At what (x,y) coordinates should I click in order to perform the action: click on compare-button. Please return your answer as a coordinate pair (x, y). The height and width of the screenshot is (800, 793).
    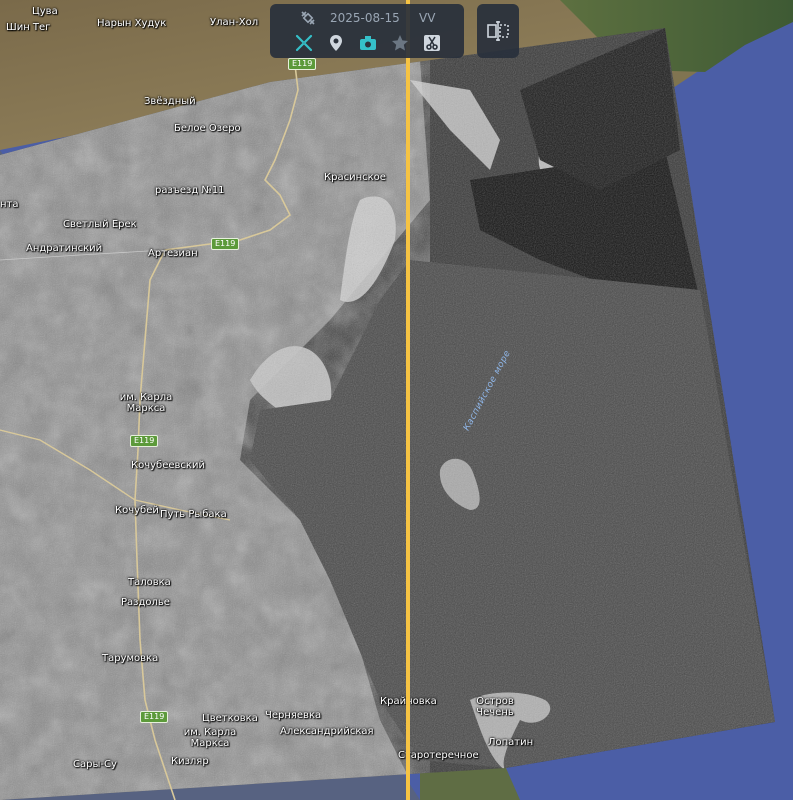
    Looking at the image, I should click on (498, 31).